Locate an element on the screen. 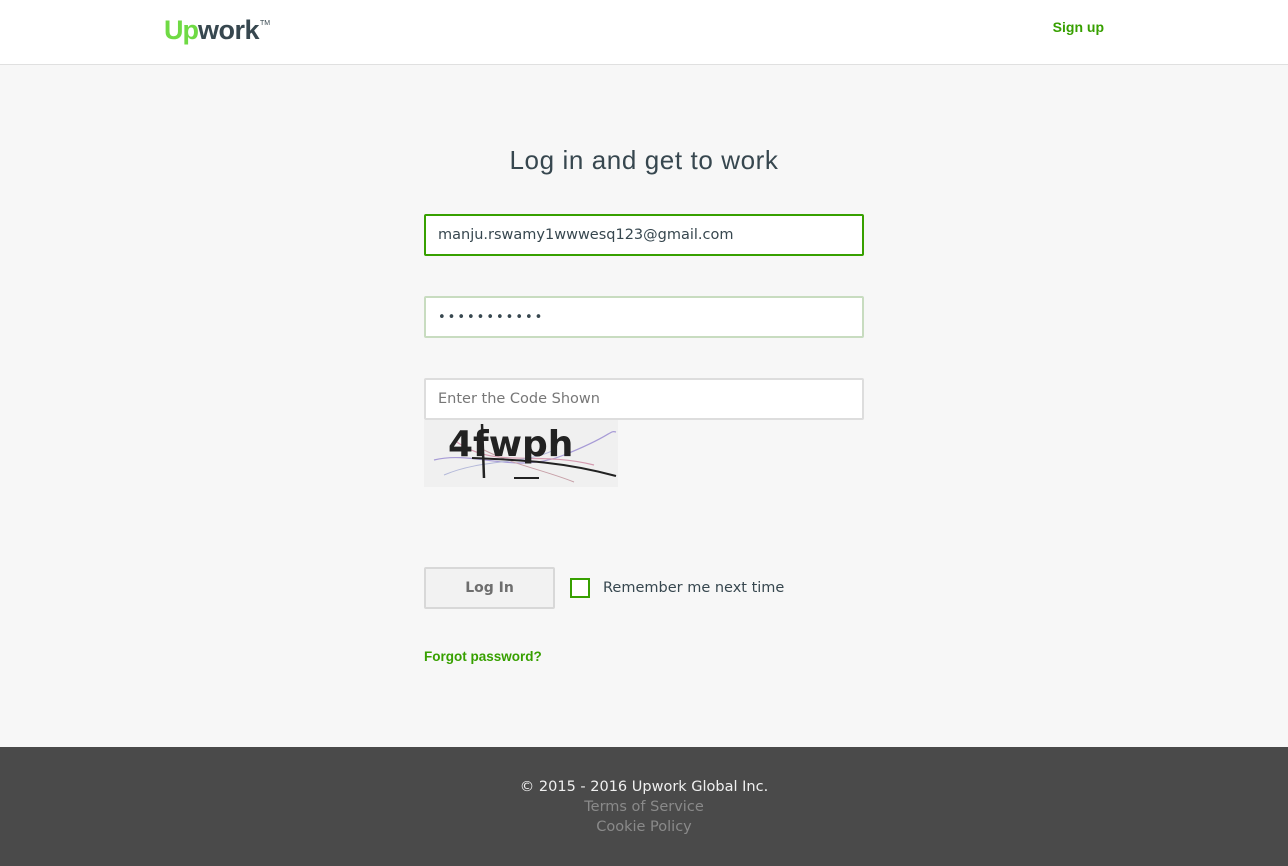 Image resolution: width=1288 pixels, height=866 pixels. terms-of-service-link: Terms of Service is located at coordinates (643, 807).